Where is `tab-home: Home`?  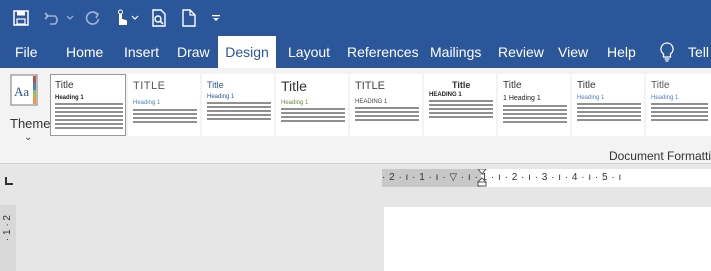 tab-home: Home is located at coordinates (84, 52).